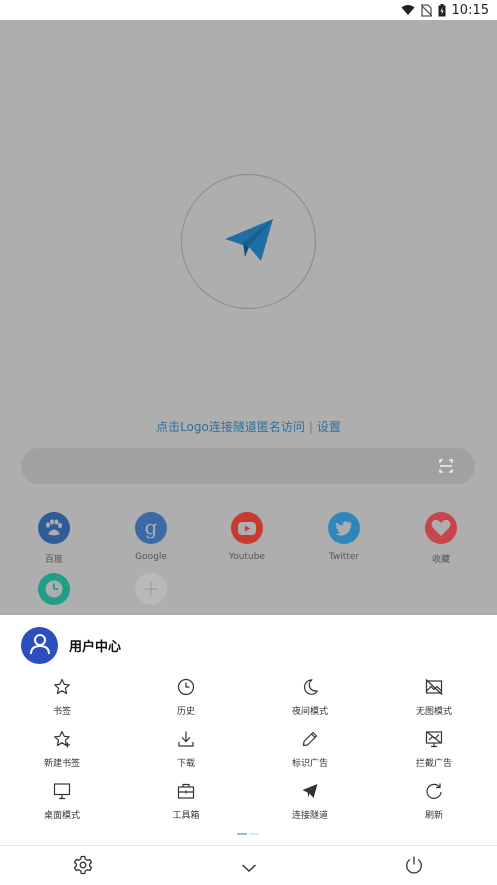 Image resolution: width=497 pixels, height=885 pixels. What do you see at coordinates (309, 712) in the screenshot?
I see `menu-label: 夜间模式` at bounding box center [309, 712].